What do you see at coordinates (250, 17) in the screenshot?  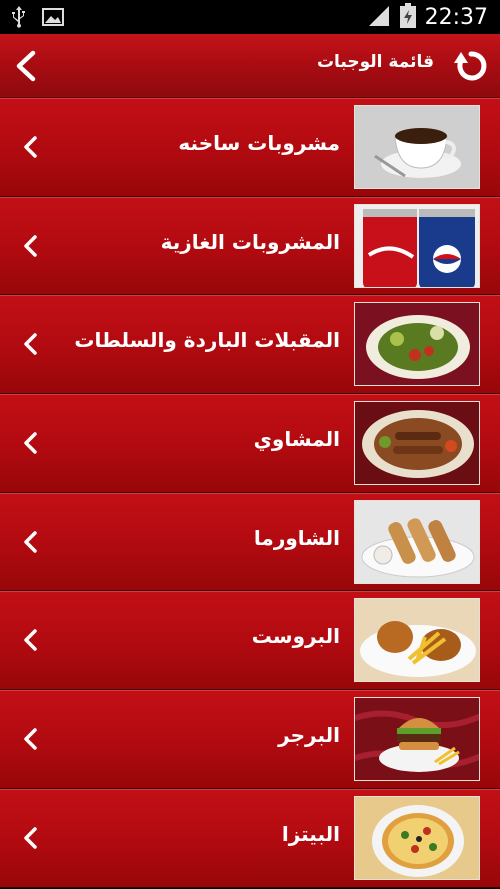 I see `status-bar: 22:37` at bounding box center [250, 17].